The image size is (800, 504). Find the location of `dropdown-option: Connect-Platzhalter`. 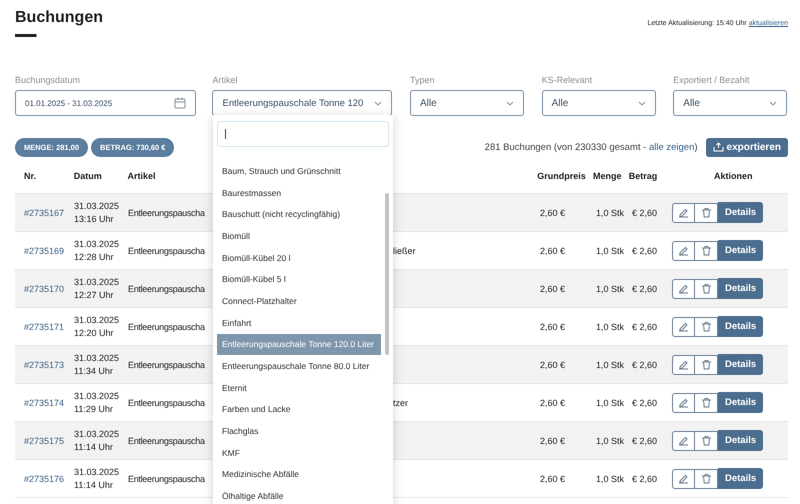

dropdown-option: Connect-Platzhalter is located at coordinates (299, 301).